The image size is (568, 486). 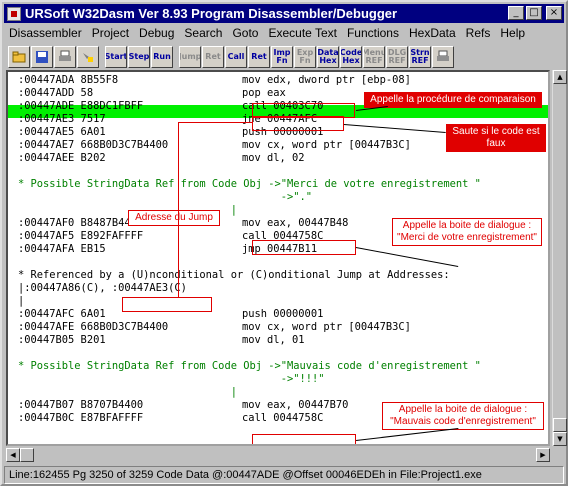 I want to click on menu-help: Help, so click(x=512, y=33).